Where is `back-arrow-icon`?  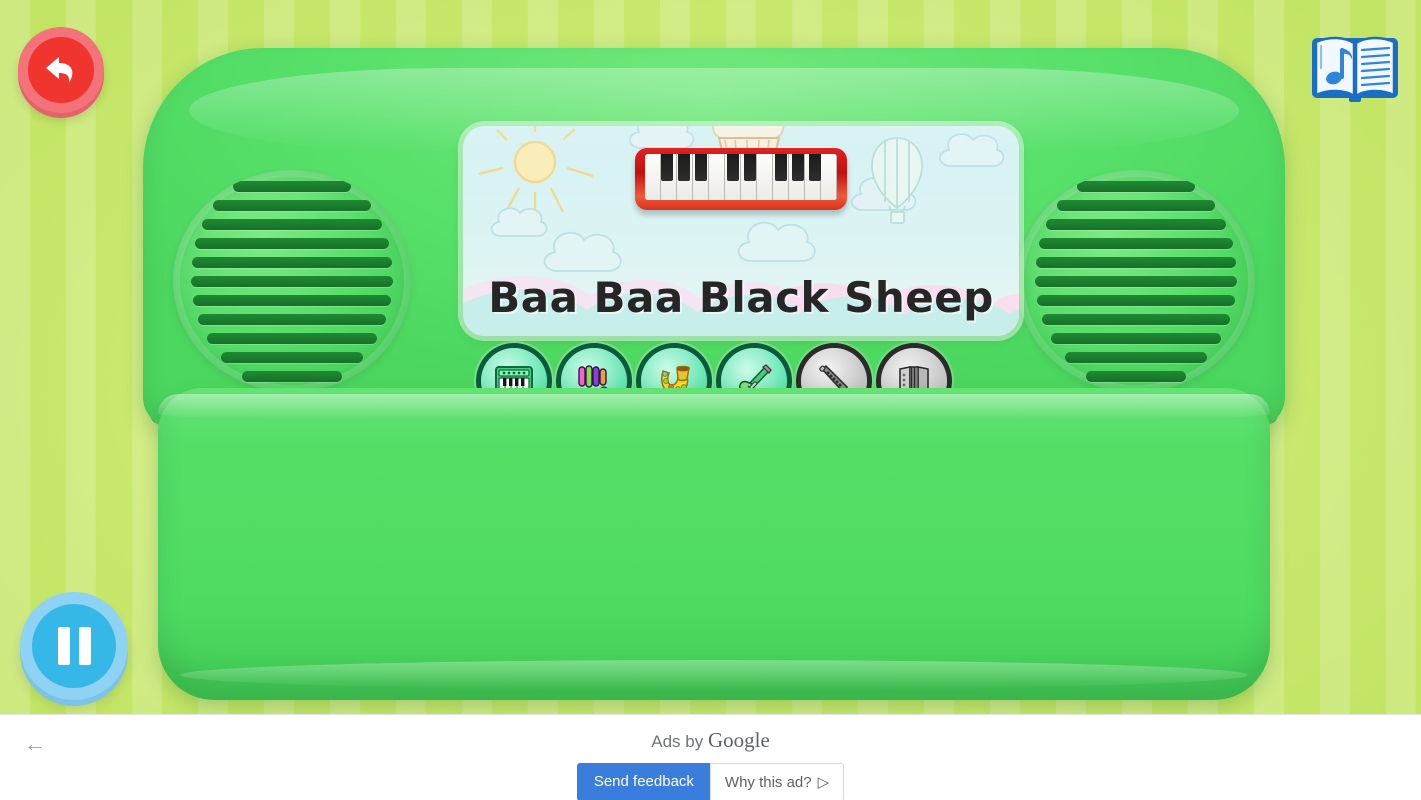
back-arrow-icon is located at coordinates (59, 70).